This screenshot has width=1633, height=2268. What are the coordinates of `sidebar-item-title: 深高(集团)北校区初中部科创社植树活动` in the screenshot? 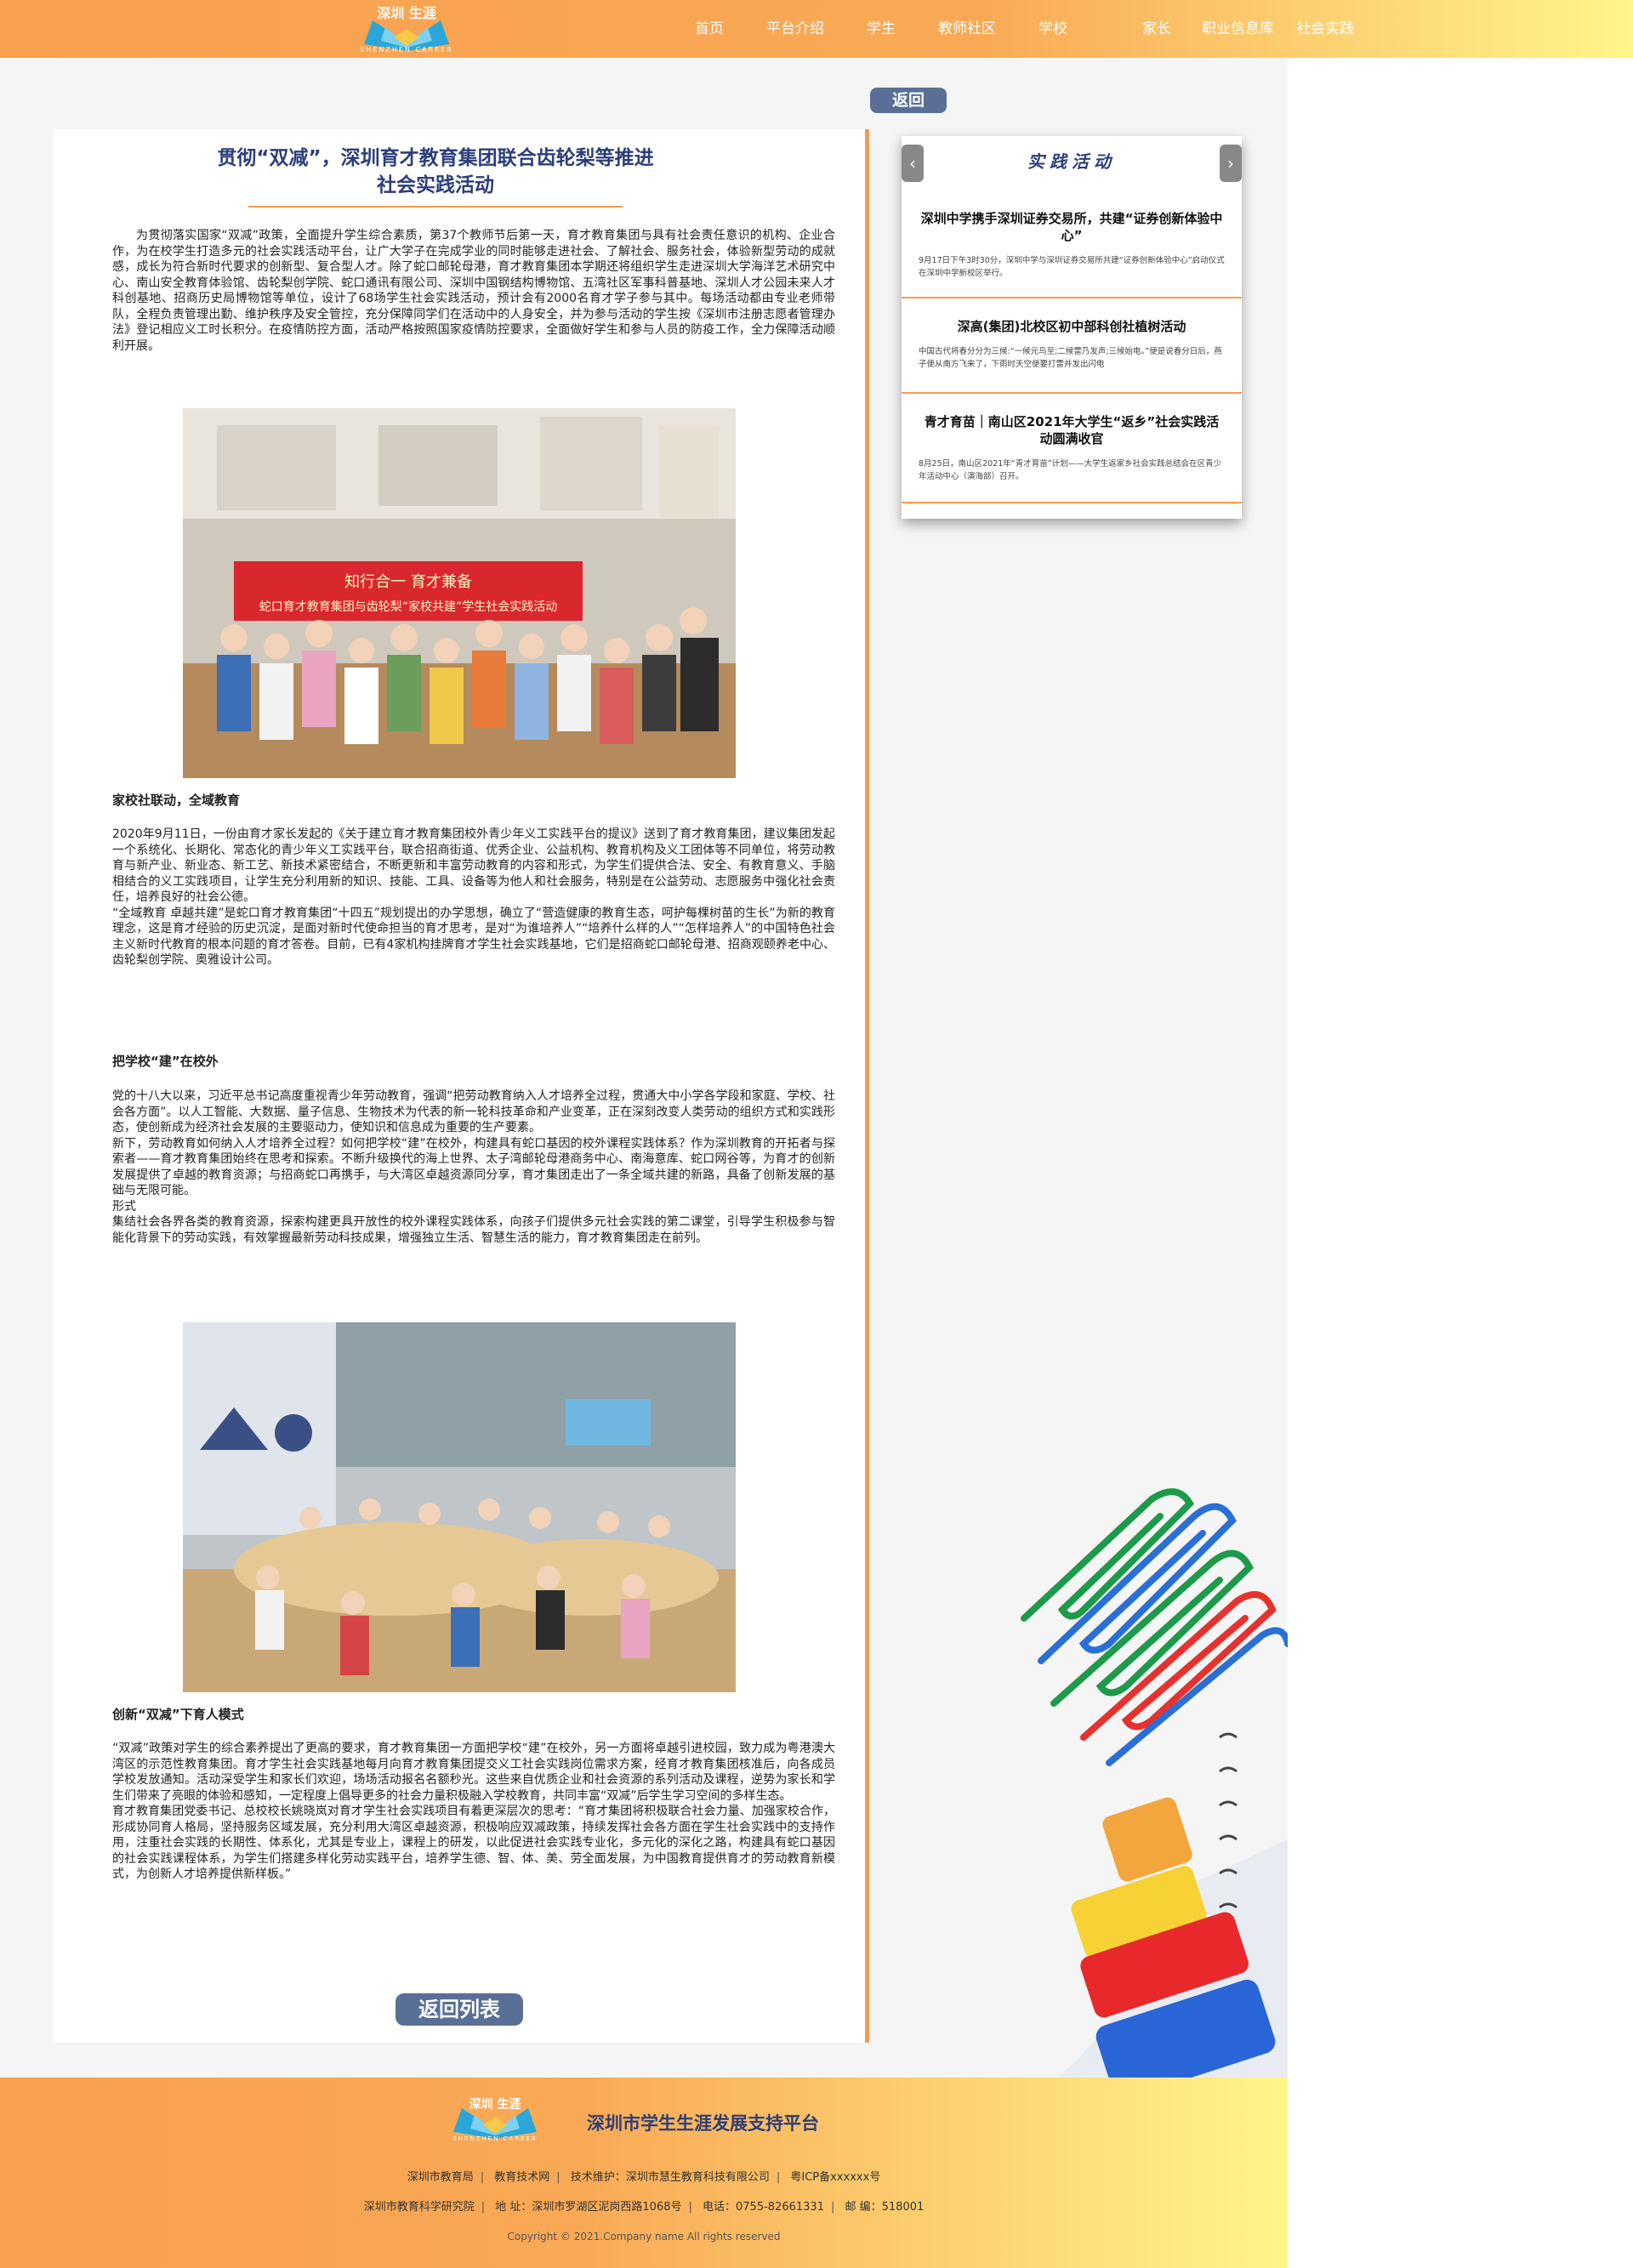 It's located at (1071, 326).